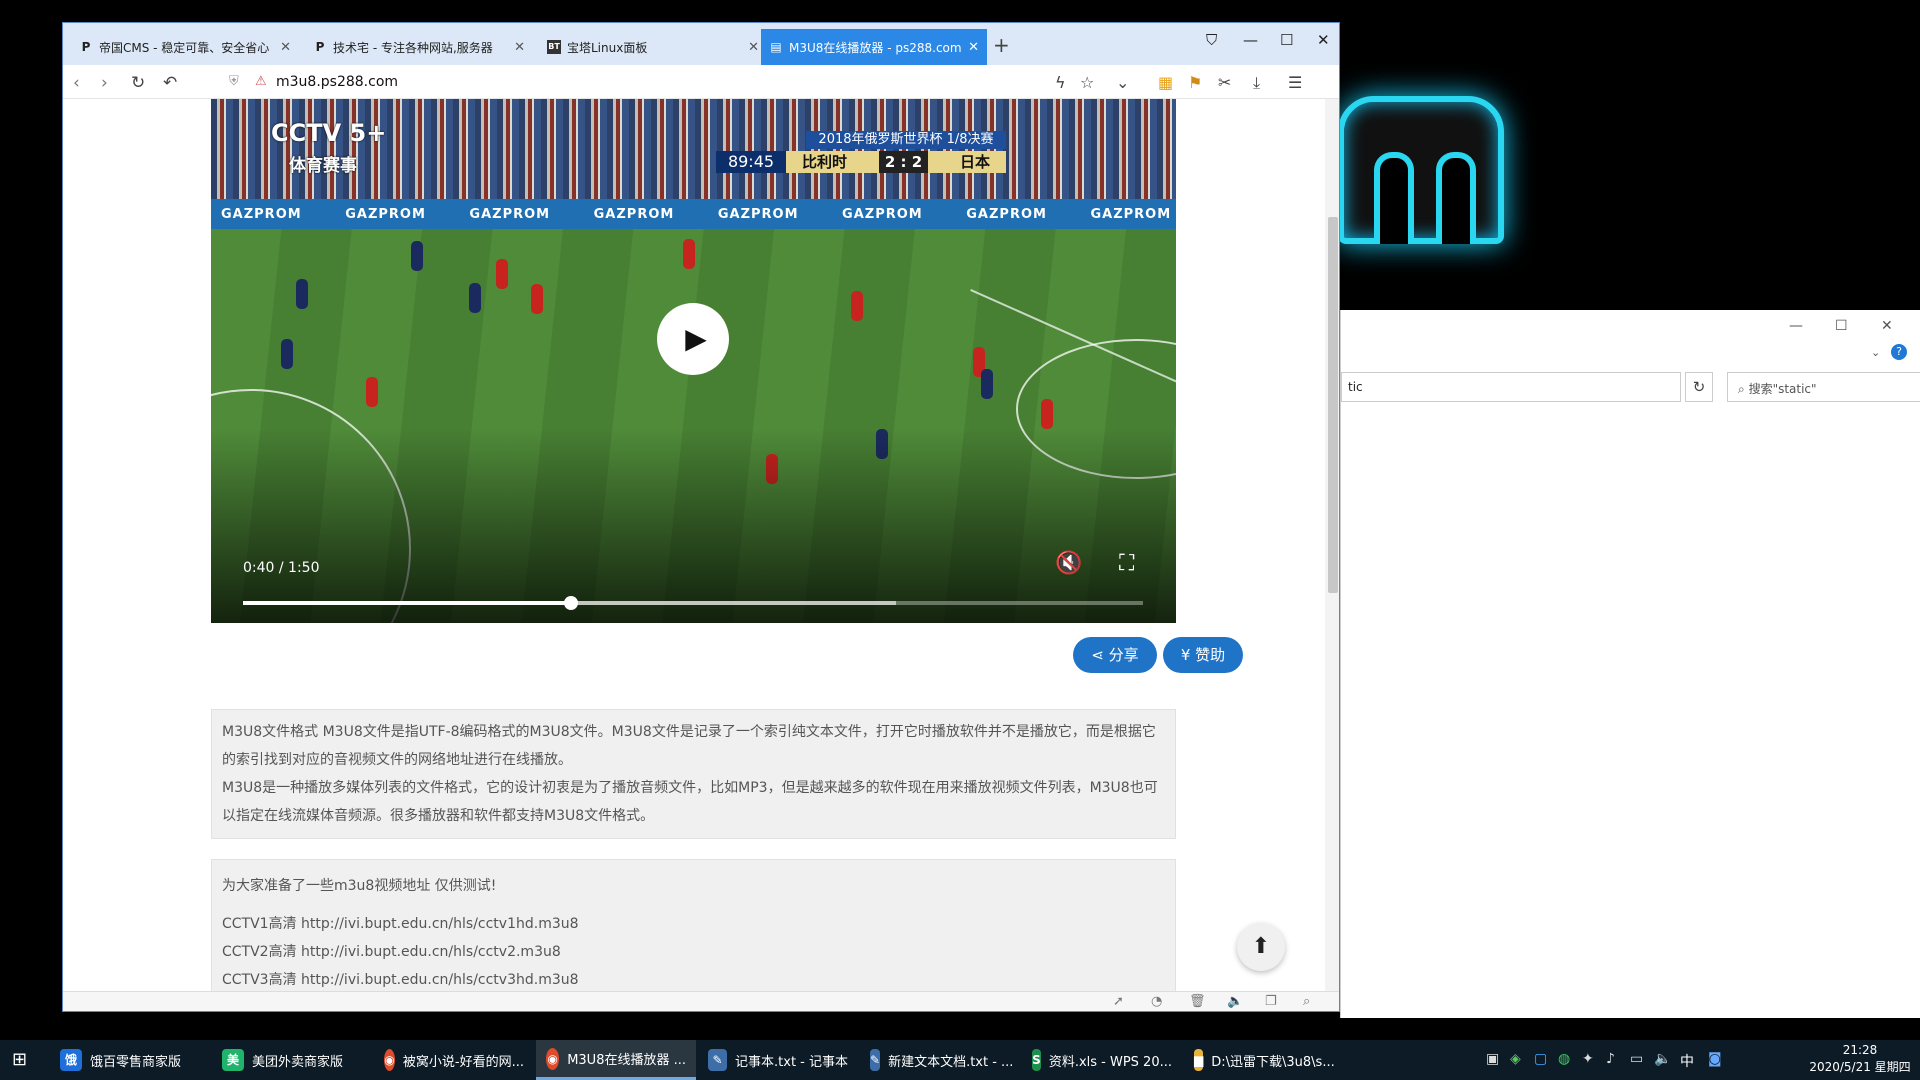 The image size is (1920, 1080). I want to click on network-icon: ▭, so click(1636, 1059).